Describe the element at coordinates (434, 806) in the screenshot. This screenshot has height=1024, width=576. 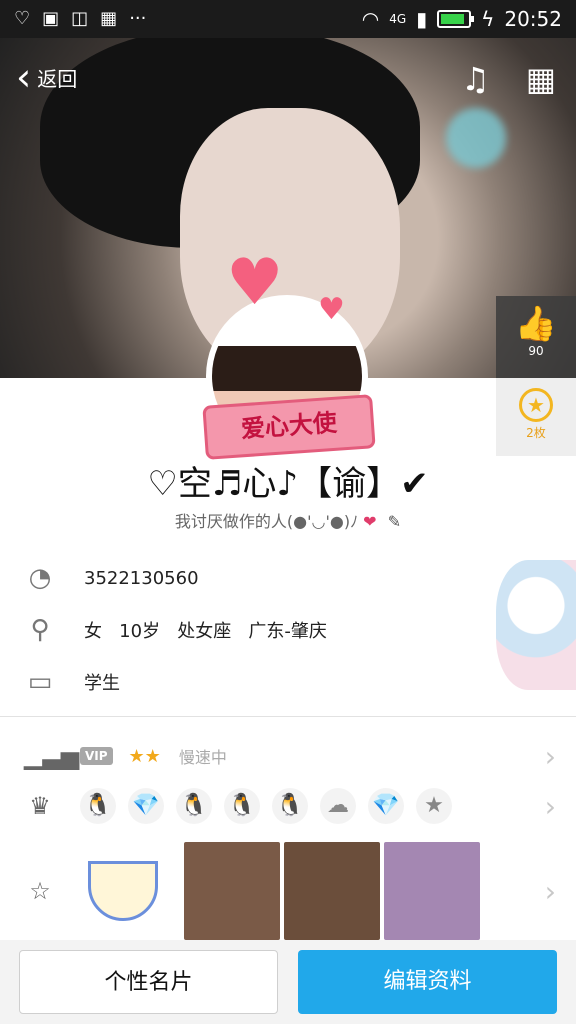
I see `badge-icon: ★` at that location.